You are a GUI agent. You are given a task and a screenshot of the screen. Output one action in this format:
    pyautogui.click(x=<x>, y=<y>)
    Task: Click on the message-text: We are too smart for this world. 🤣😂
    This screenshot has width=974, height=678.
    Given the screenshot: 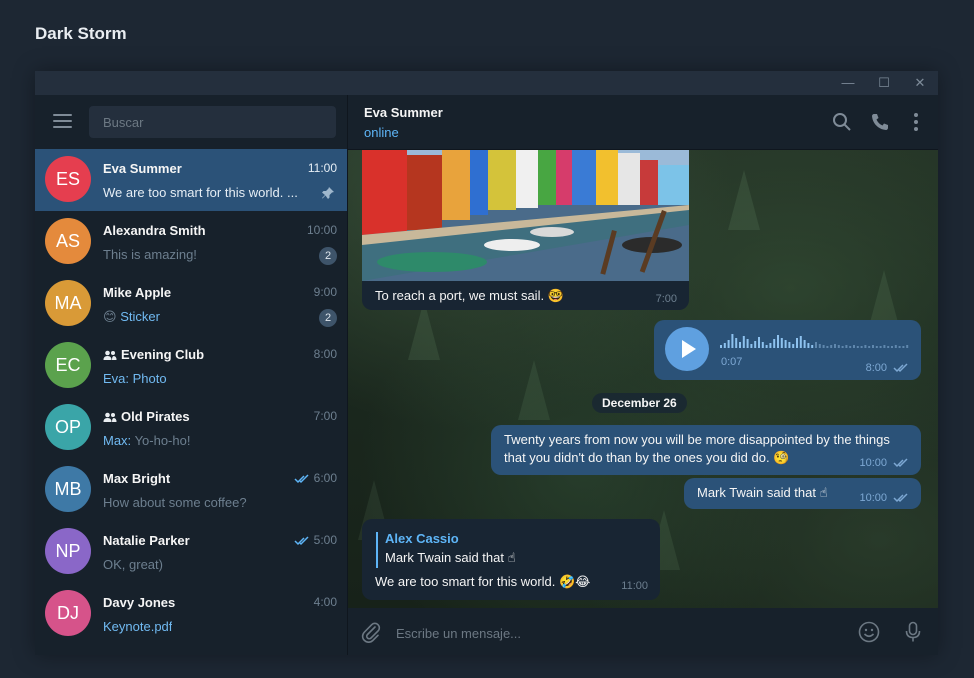 What is the action you would take?
    pyautogui.click(x=483, y=581)
    